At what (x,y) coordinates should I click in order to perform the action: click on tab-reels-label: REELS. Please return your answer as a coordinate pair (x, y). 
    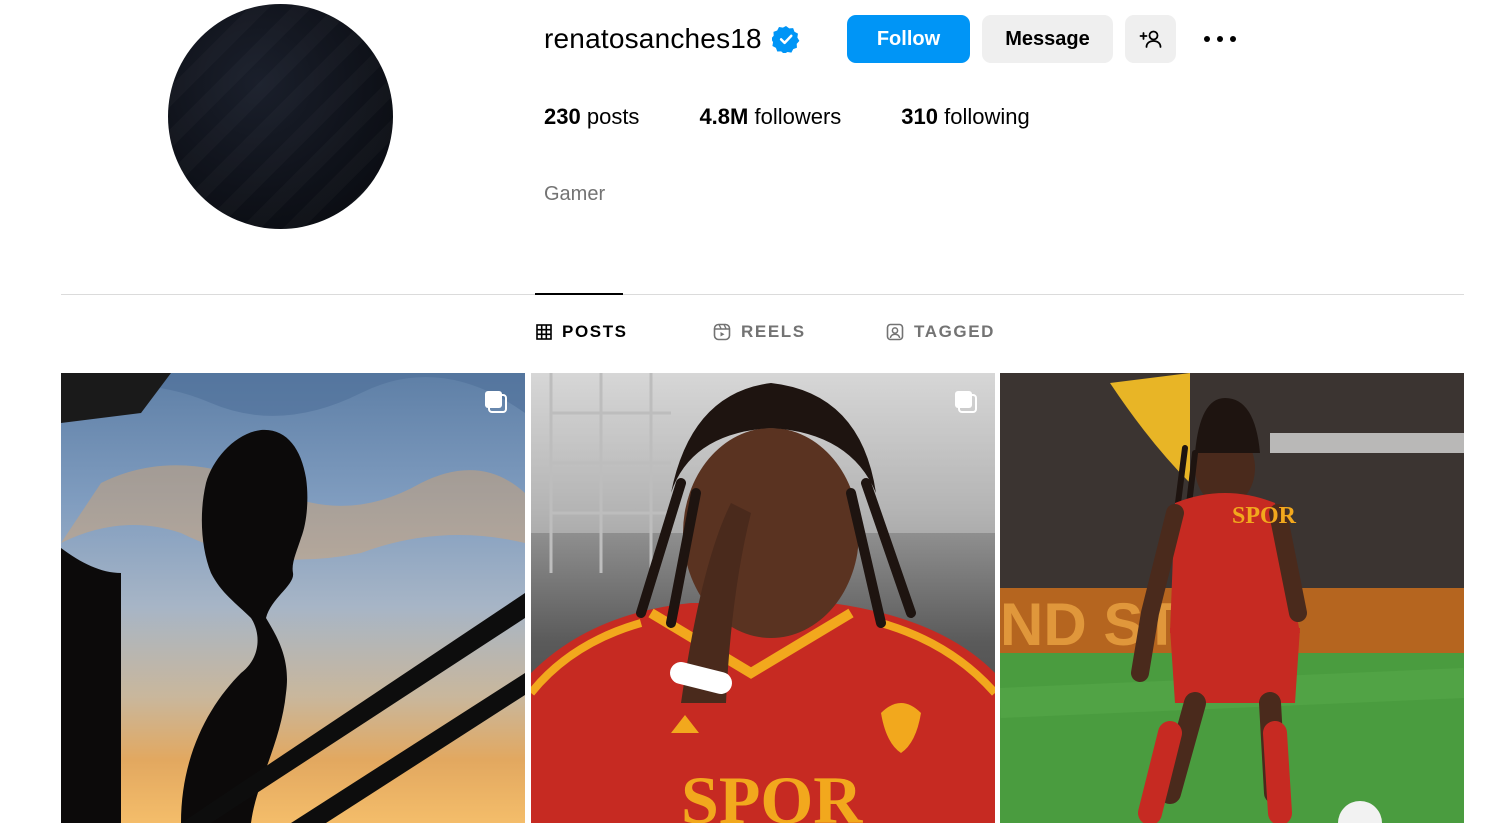
    Looking at the image, I should click on (773, 331).